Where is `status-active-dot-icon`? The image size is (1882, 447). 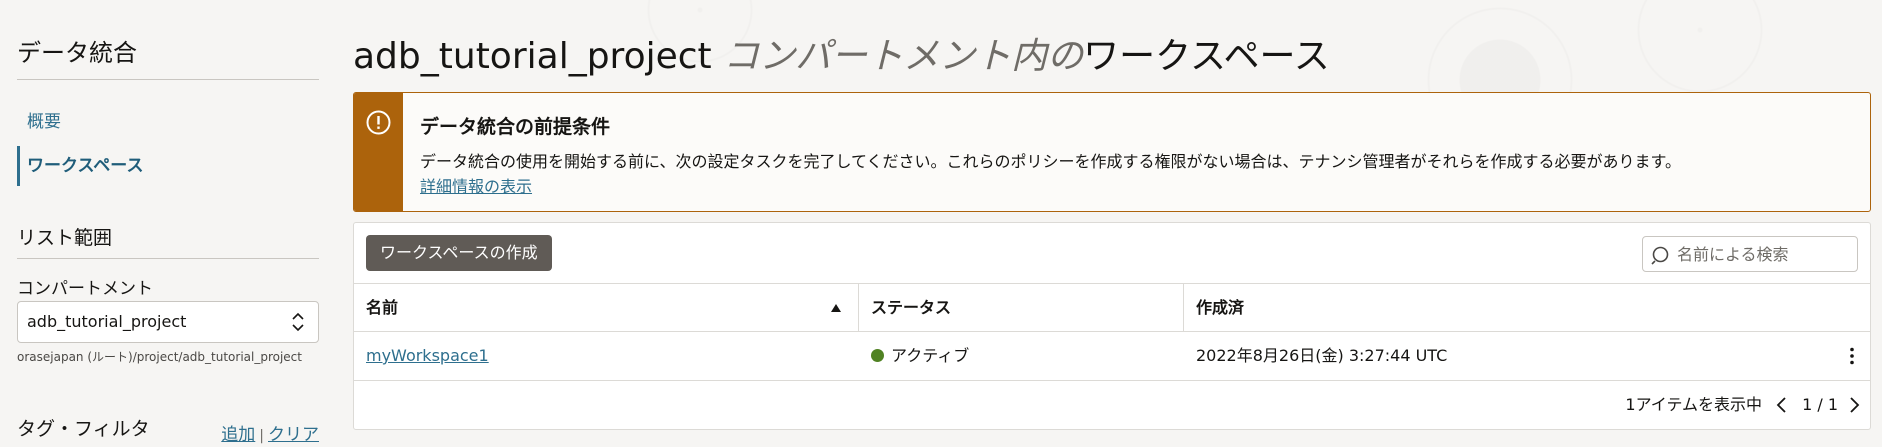 status-active-dot-icon is located at coordinates (877, 355).